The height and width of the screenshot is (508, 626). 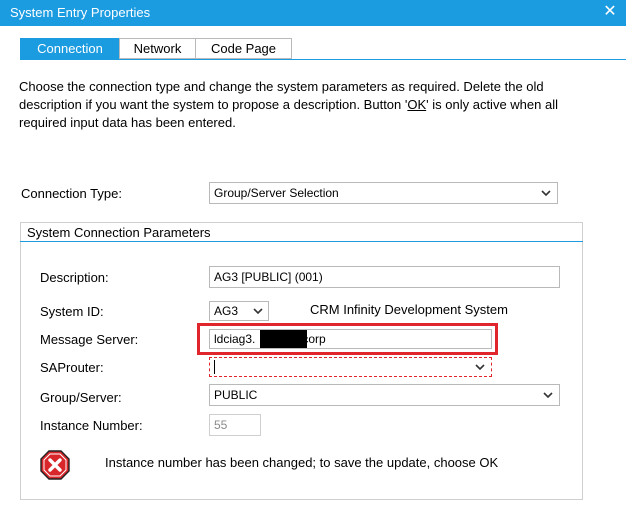 What do you see at coordinates (384, 395) in the screenshot?
I see `group-server-select: PUBLIC` at bounding box center [384, 395].